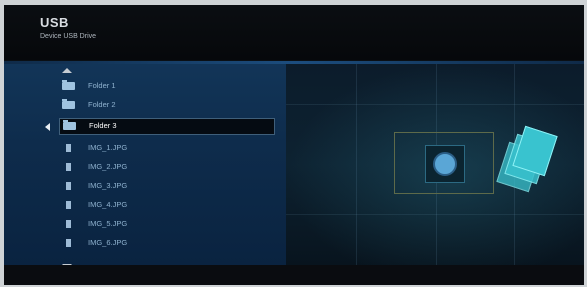 Image resolution: width=587 pixels, height=287 pixels. What do you see at coordinates (108, 147) in the screenshot?
I see `list-item-label: IMG_1.JPG` at bounding box center [108, 147].